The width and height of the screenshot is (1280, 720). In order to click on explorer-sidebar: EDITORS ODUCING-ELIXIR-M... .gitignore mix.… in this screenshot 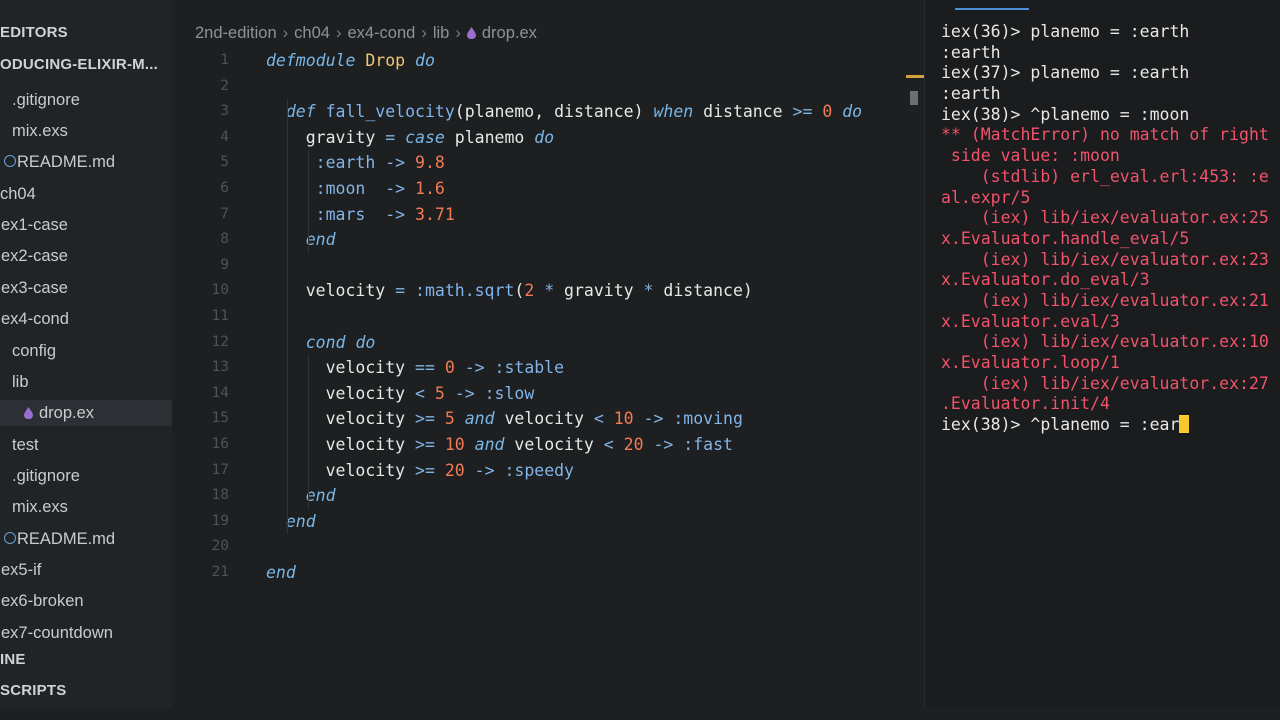, I will do `click(86, 360)`.